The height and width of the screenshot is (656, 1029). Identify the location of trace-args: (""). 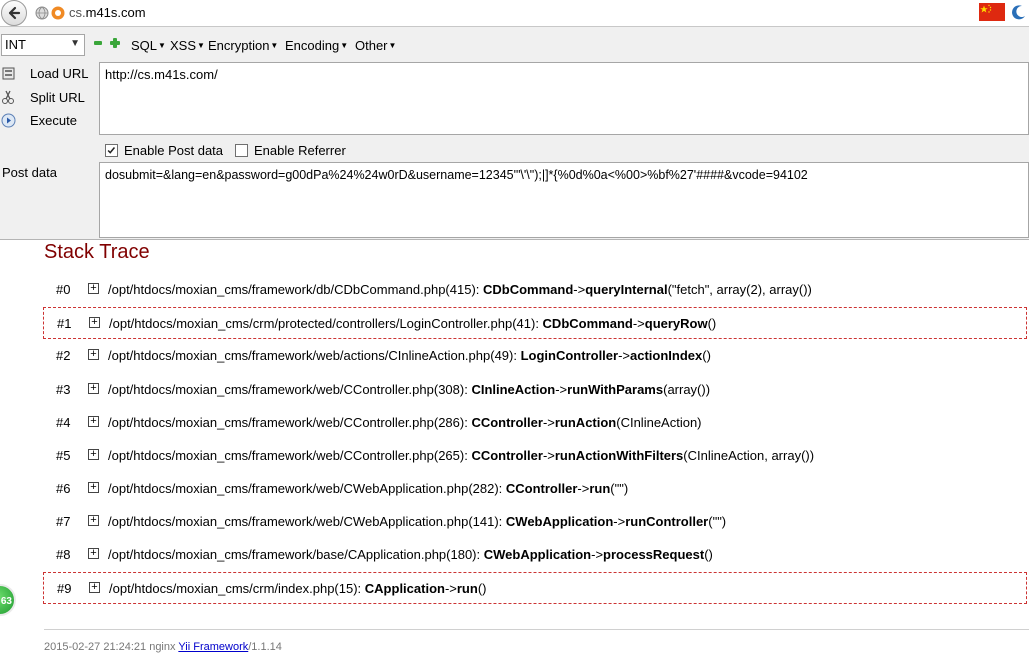
(717, 521).